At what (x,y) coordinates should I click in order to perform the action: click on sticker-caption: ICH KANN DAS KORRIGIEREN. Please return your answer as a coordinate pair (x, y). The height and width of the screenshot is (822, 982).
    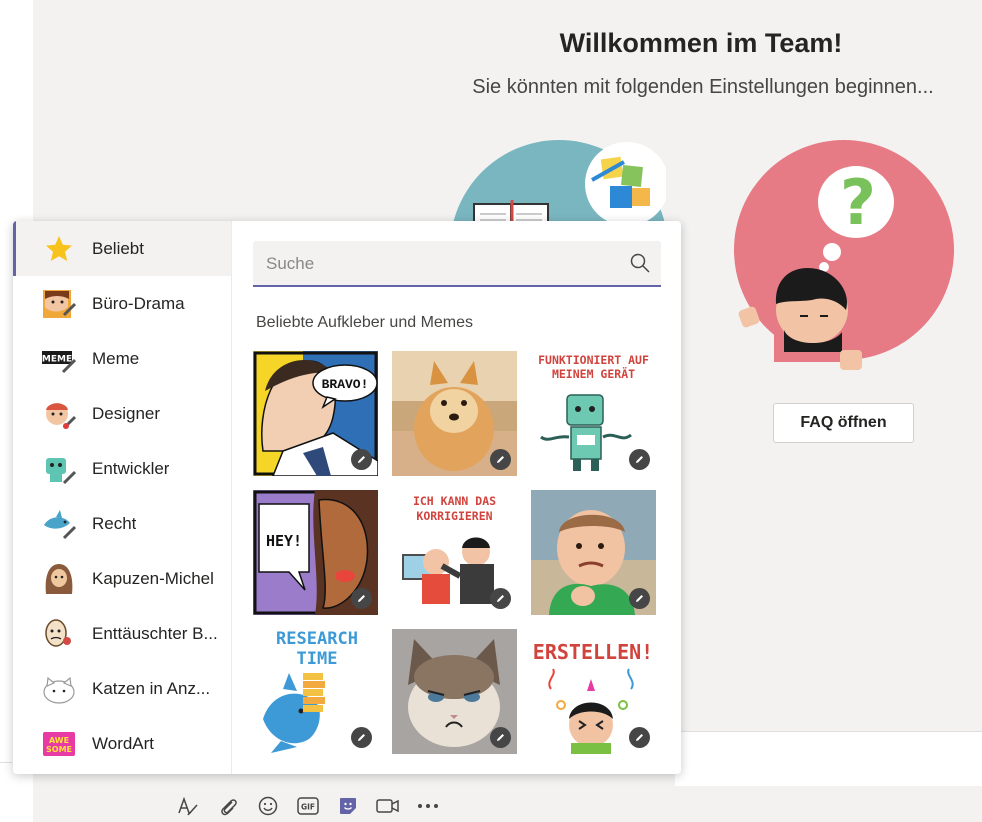
    Looking at the image, I should click on (454, 508).